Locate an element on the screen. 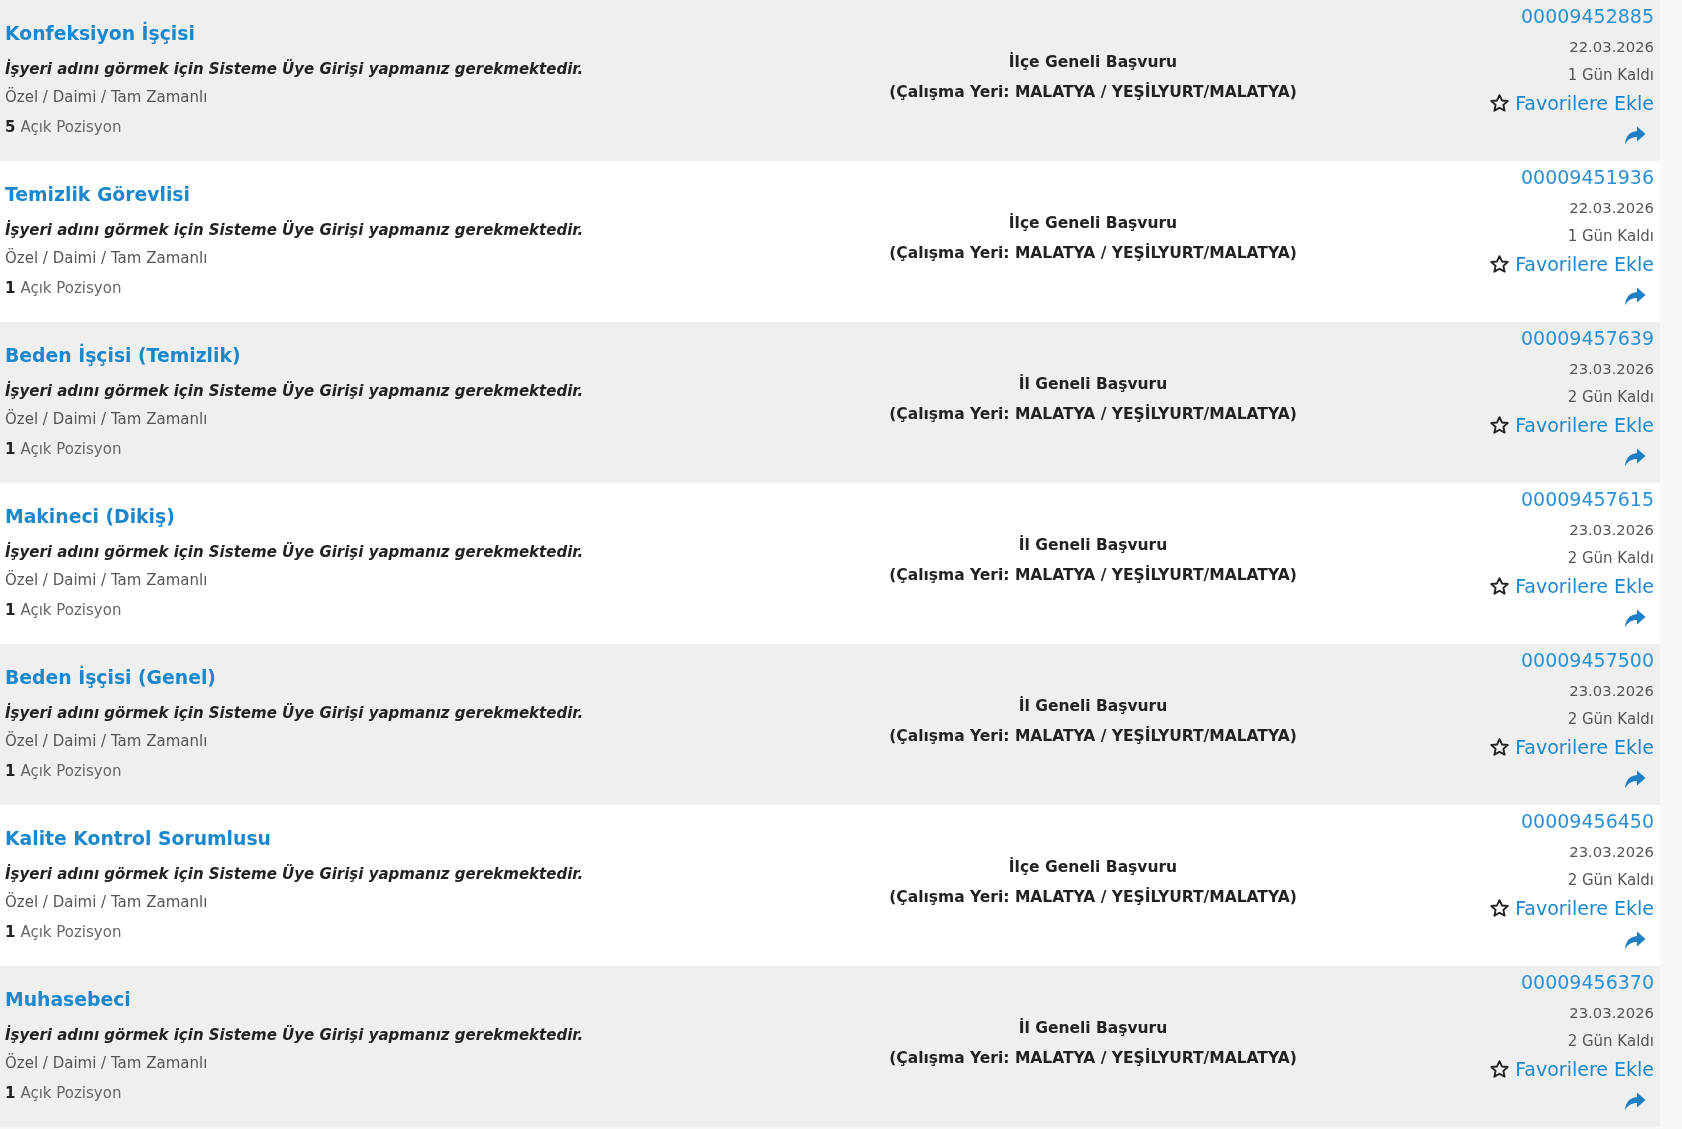 The width and height of the screenshot is (1682, 1129). job-title-link: Kalite Kontrol Sorumlusu is located at coordinates (138, 839).